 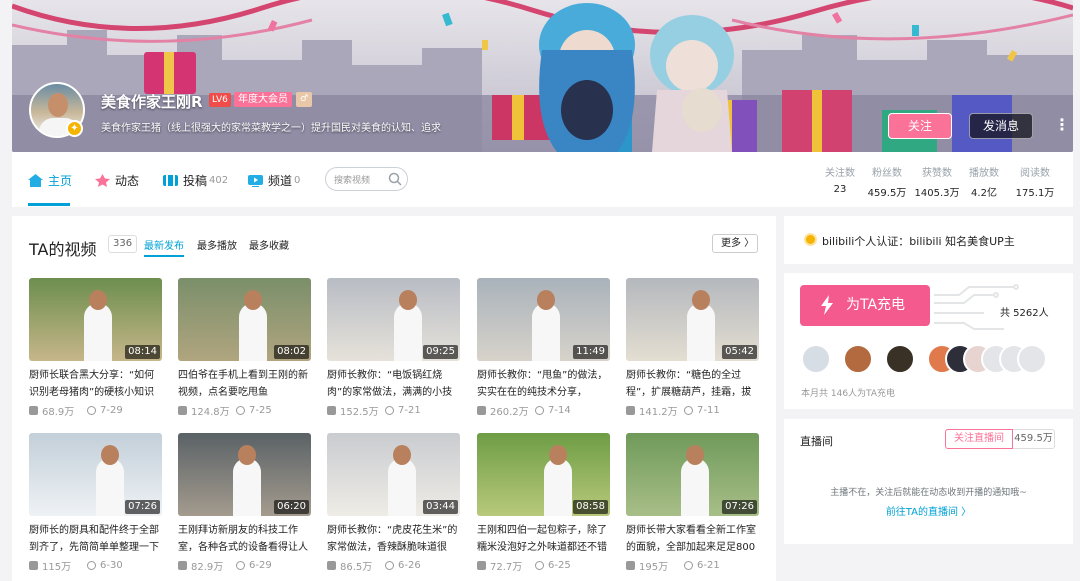 I want to click on video-card: 05:42 厨师长教你：“糖色的全过程”，扩展糖葫芦，挂霜，拔 141.2万 7-11, so click(x=692, y=348).